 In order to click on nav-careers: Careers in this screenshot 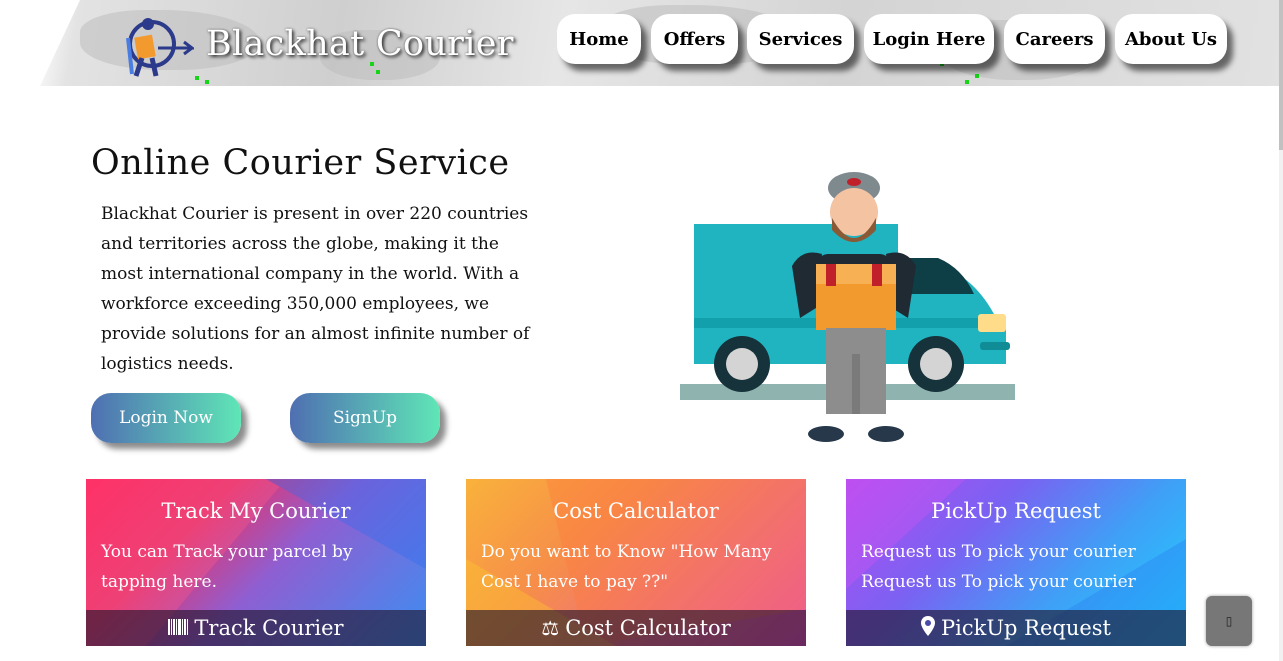, I will do `click(1054, 39)`.